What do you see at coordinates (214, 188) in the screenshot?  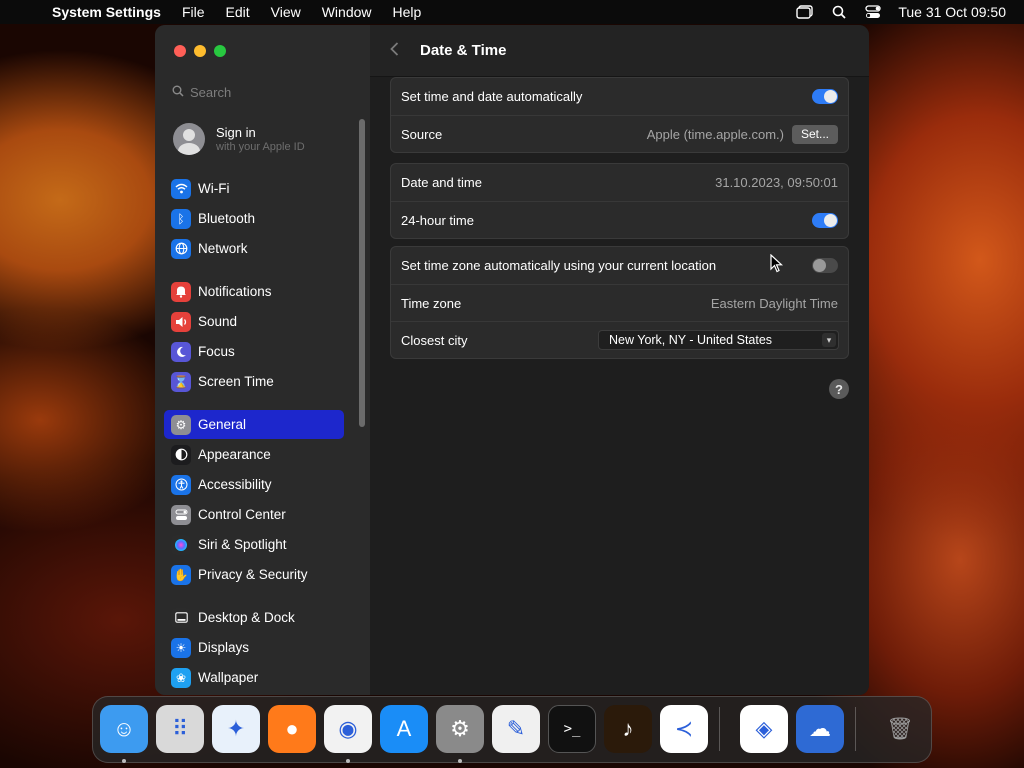 I see `sidebar-item-label: Wi-Fi` at bounding box center [214, 188].